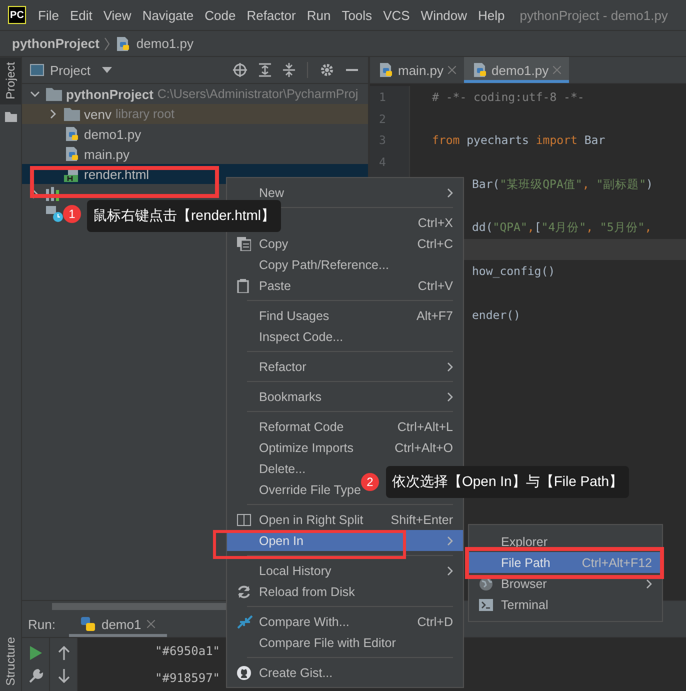 Image resolution: width=686 pixels, height=691 pixels. Describe the element at coordinates (187, 677) in the screenshot. I see `output-line: "#918597"` at that location.